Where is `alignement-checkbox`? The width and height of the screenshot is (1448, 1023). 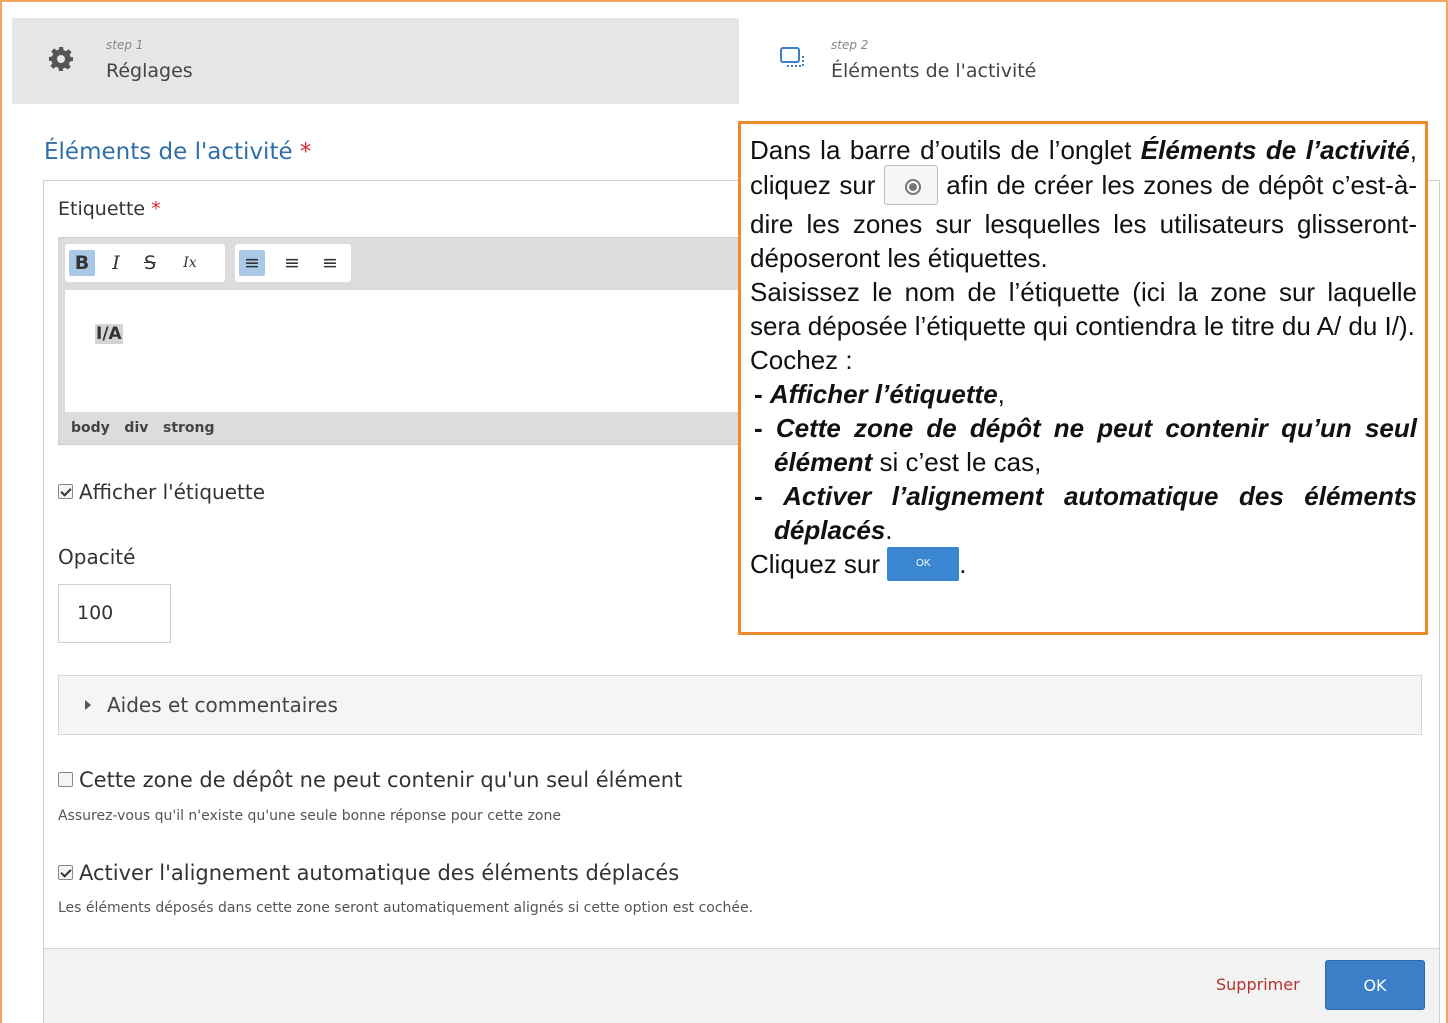 alignement-checkbox is located at coordinates (65, 872).